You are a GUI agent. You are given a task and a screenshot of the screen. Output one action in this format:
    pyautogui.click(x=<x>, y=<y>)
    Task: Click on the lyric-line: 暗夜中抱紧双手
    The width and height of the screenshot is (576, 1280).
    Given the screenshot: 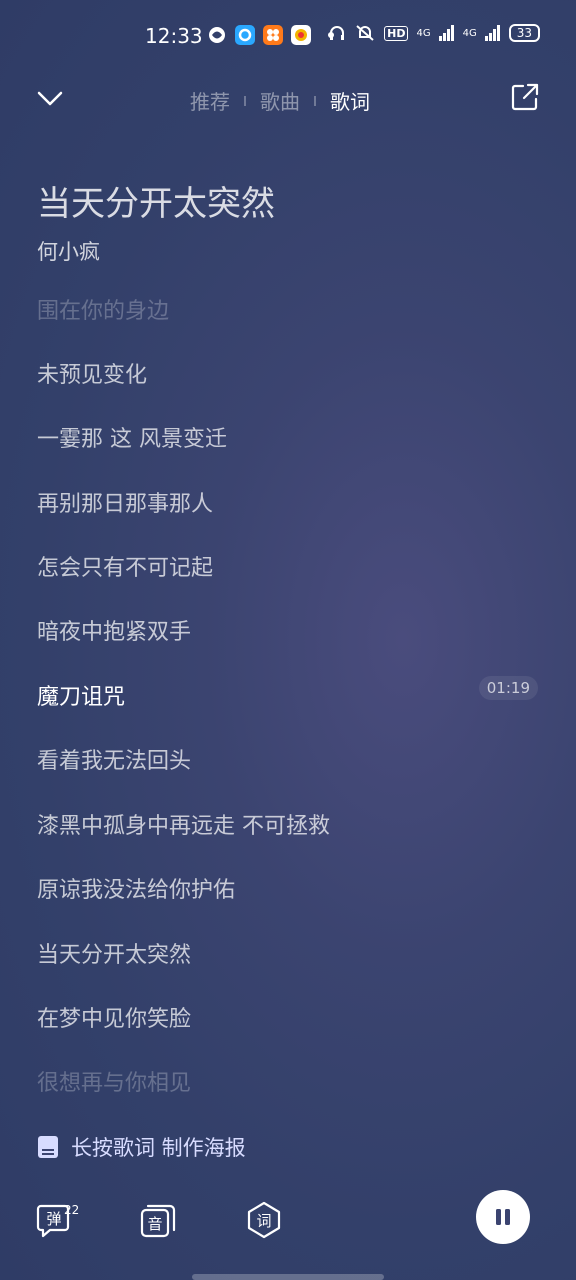 What is the action you would take?
    pyautogui.click(x=114, y=630)
    